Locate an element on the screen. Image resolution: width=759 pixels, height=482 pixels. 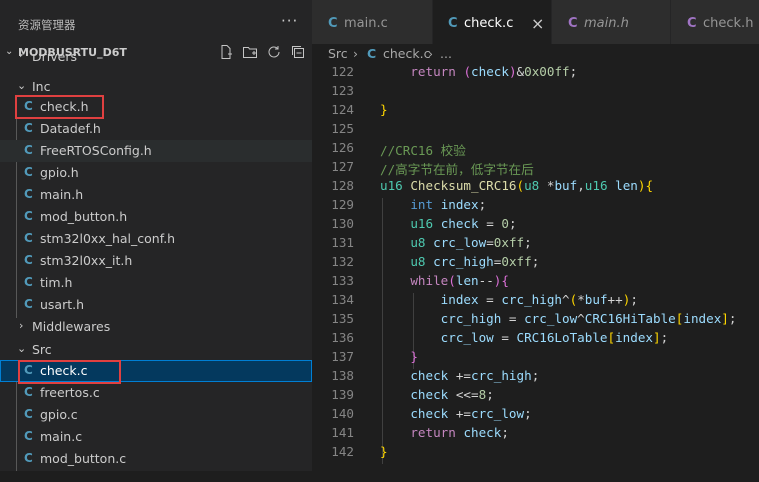
code-text: check +=crc_high; is located at coordinates (475, 375).